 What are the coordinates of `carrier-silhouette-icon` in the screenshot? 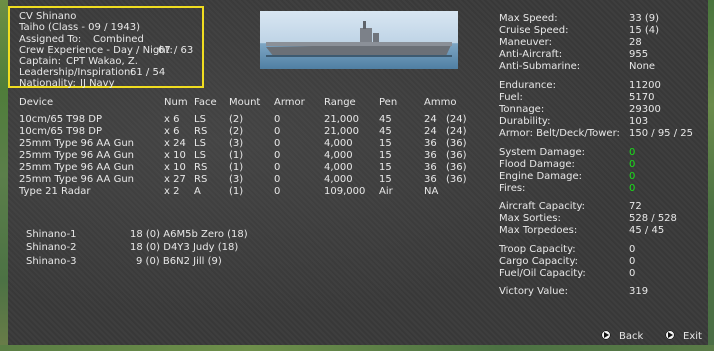 It's located at (359, 39).